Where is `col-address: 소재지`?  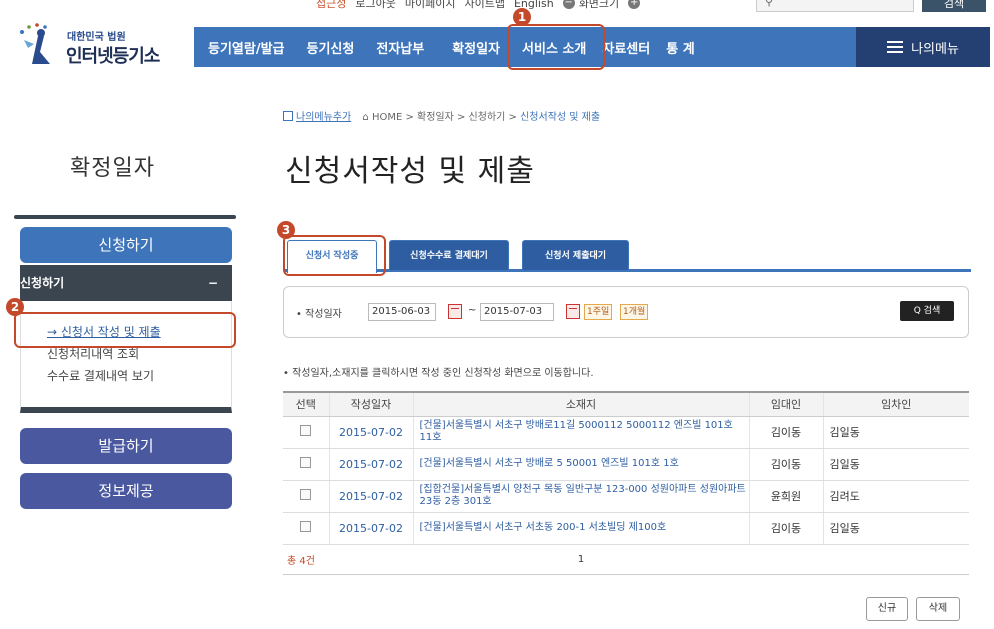
col-address: 소재지 is located at coordinates (580, 404).